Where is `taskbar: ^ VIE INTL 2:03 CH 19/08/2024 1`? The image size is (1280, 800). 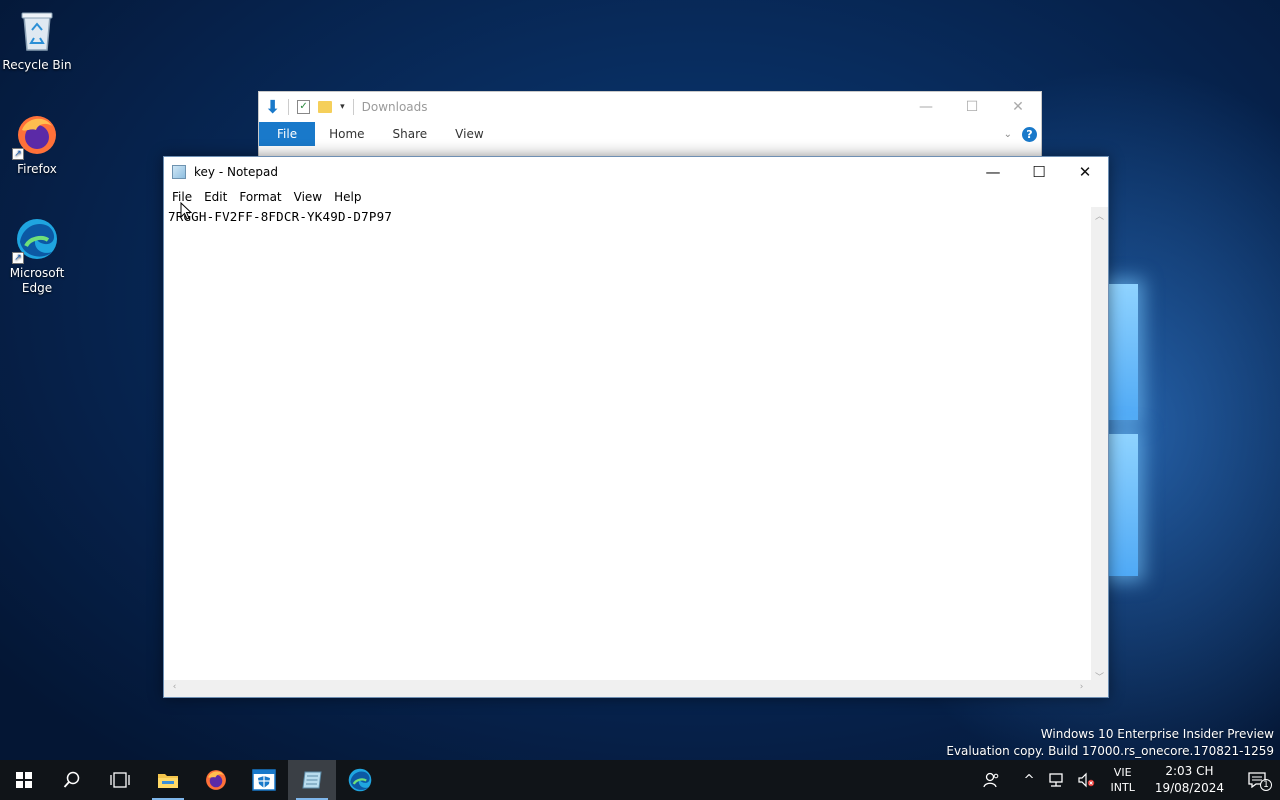 taskbar: ^ VIE INTL 2:03 CH 19/08/2024 1 is located at coordinates (640, 780).